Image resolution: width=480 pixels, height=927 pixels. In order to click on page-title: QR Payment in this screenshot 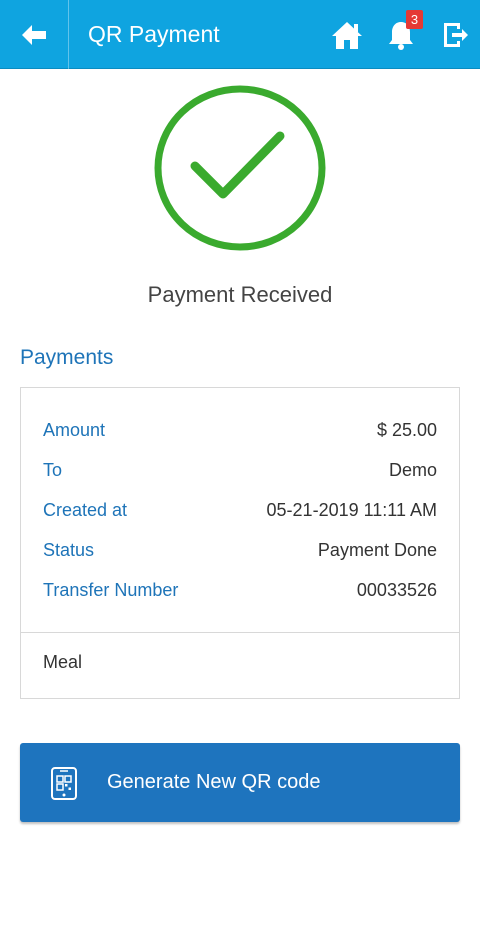, I will do `click(154, 34)`.